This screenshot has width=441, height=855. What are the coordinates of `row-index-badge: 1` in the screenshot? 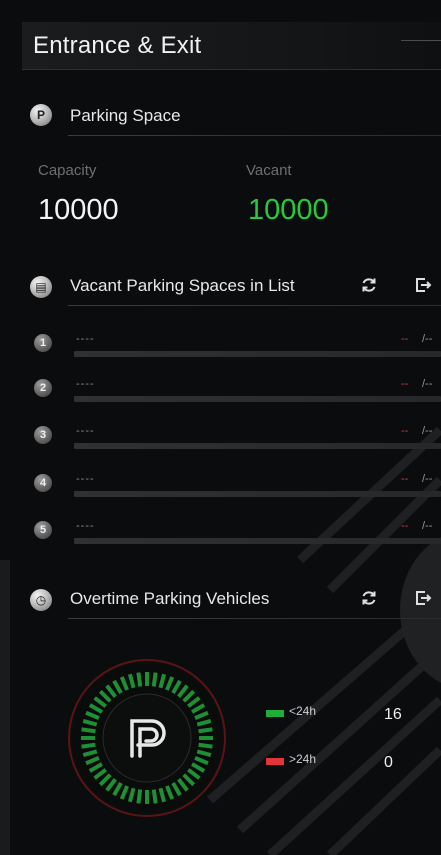 It's located at (43, 343).